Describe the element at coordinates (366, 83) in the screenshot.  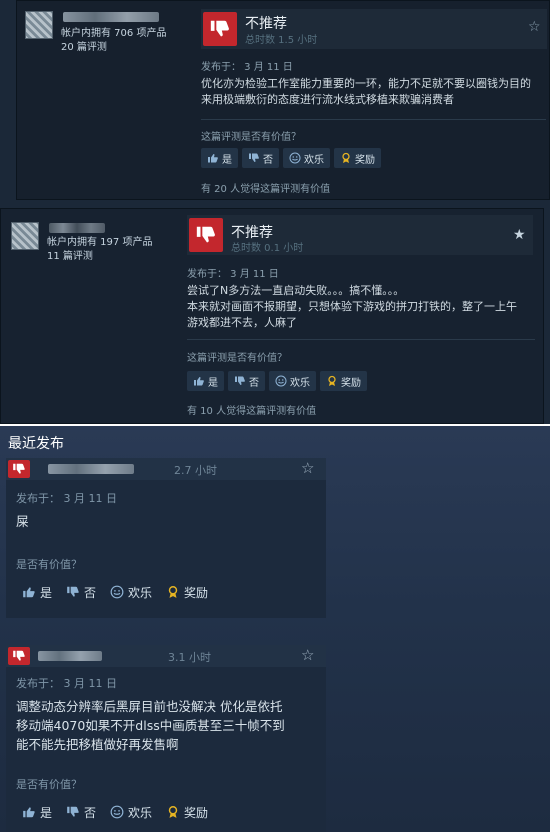
I see `review-text-line: 优化亦为检验工作室能力重要的一环，能力不足就不要以圈钱为目的` at that location.